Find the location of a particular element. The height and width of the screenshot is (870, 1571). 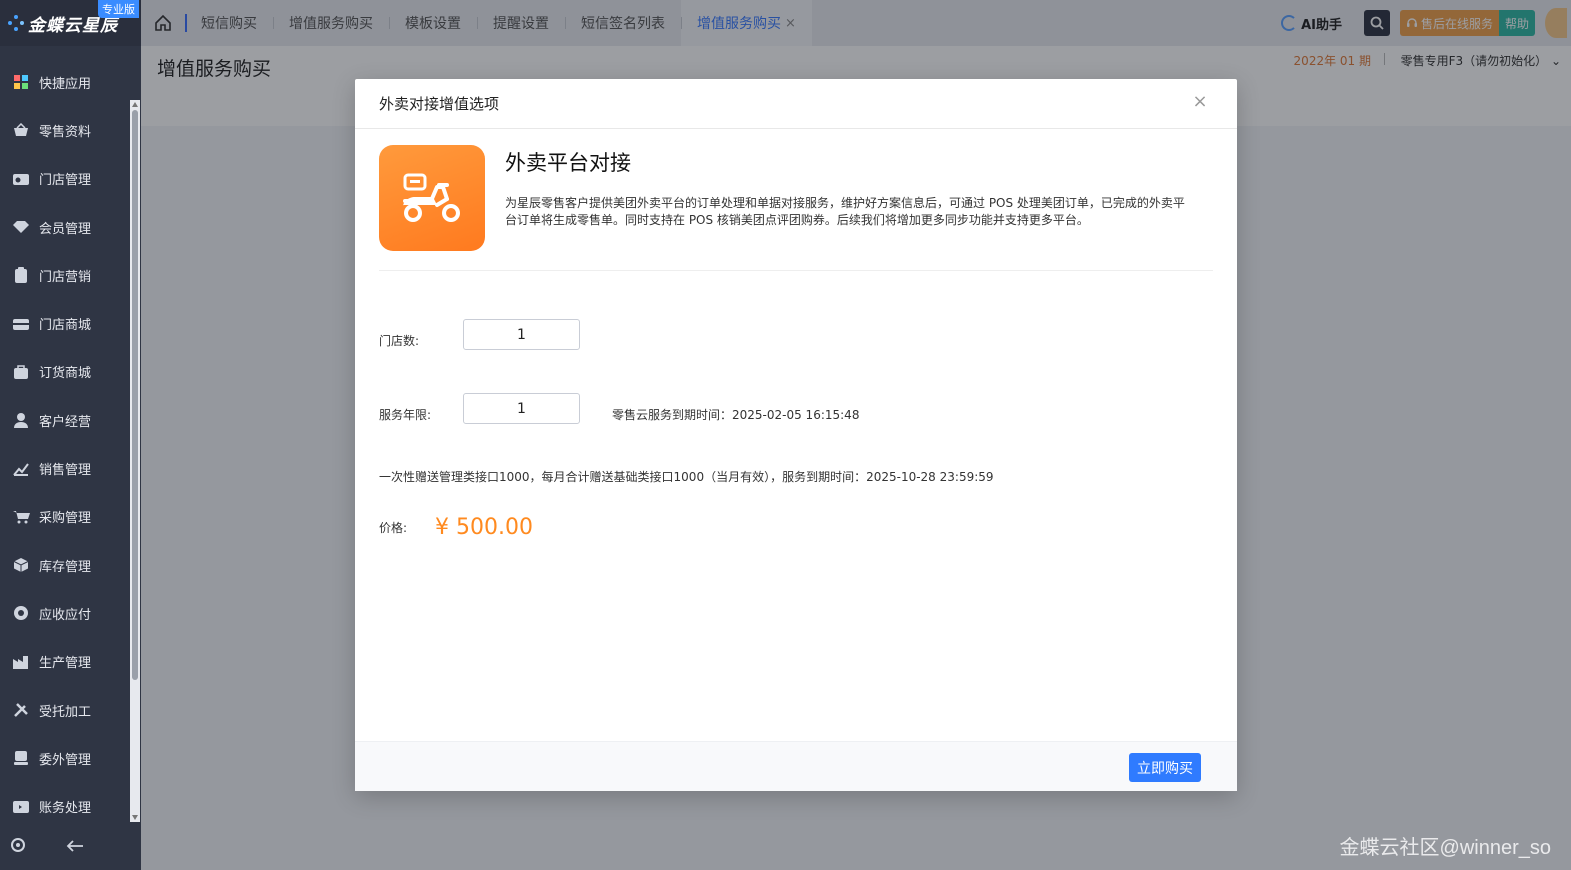

buy-now-button: 立即购买 is located at coordinates (1165, 767).